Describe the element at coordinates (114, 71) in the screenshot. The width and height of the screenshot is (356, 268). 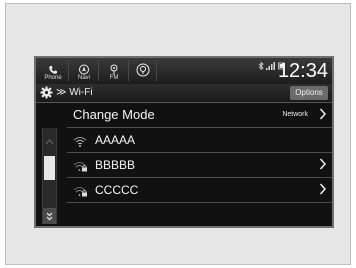
I see `shortcut-fm: FM` at that location.